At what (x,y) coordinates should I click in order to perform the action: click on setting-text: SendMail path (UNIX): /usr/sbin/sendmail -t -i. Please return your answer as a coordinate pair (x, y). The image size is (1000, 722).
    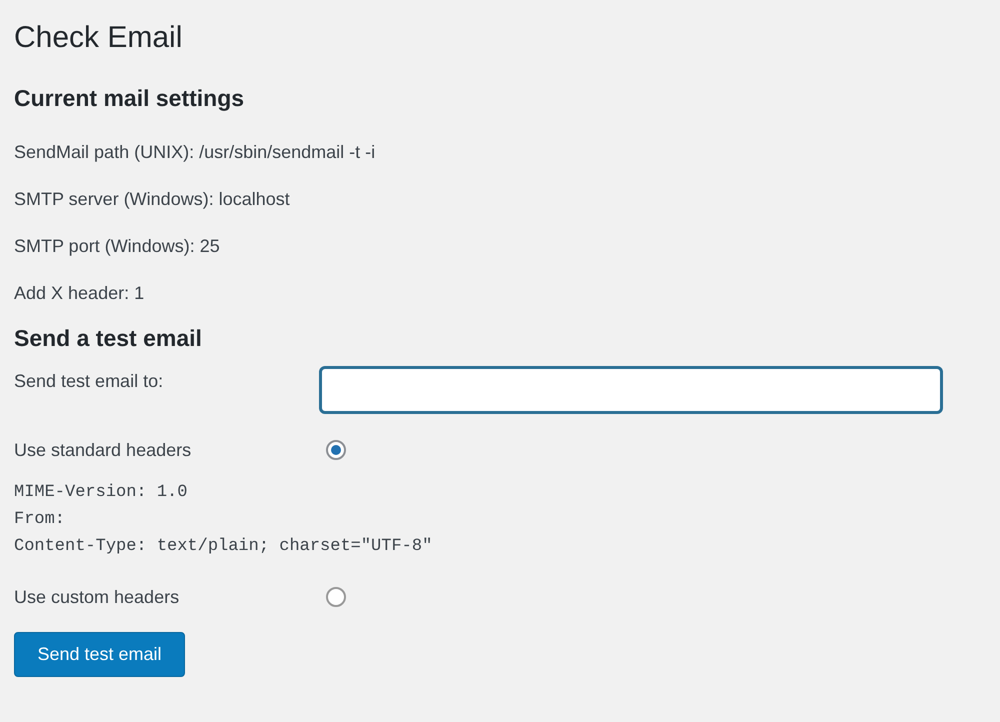
    Looking at the image, I should click on (195, 152).